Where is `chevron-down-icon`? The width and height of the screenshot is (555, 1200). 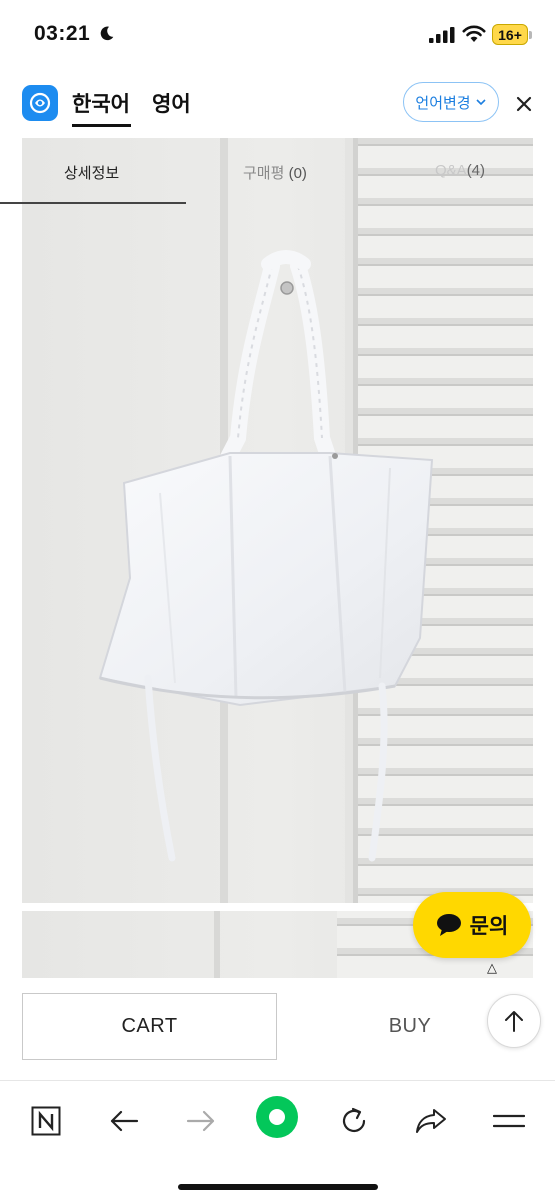 chevron-down-icon is located at coordinates (481, 102).